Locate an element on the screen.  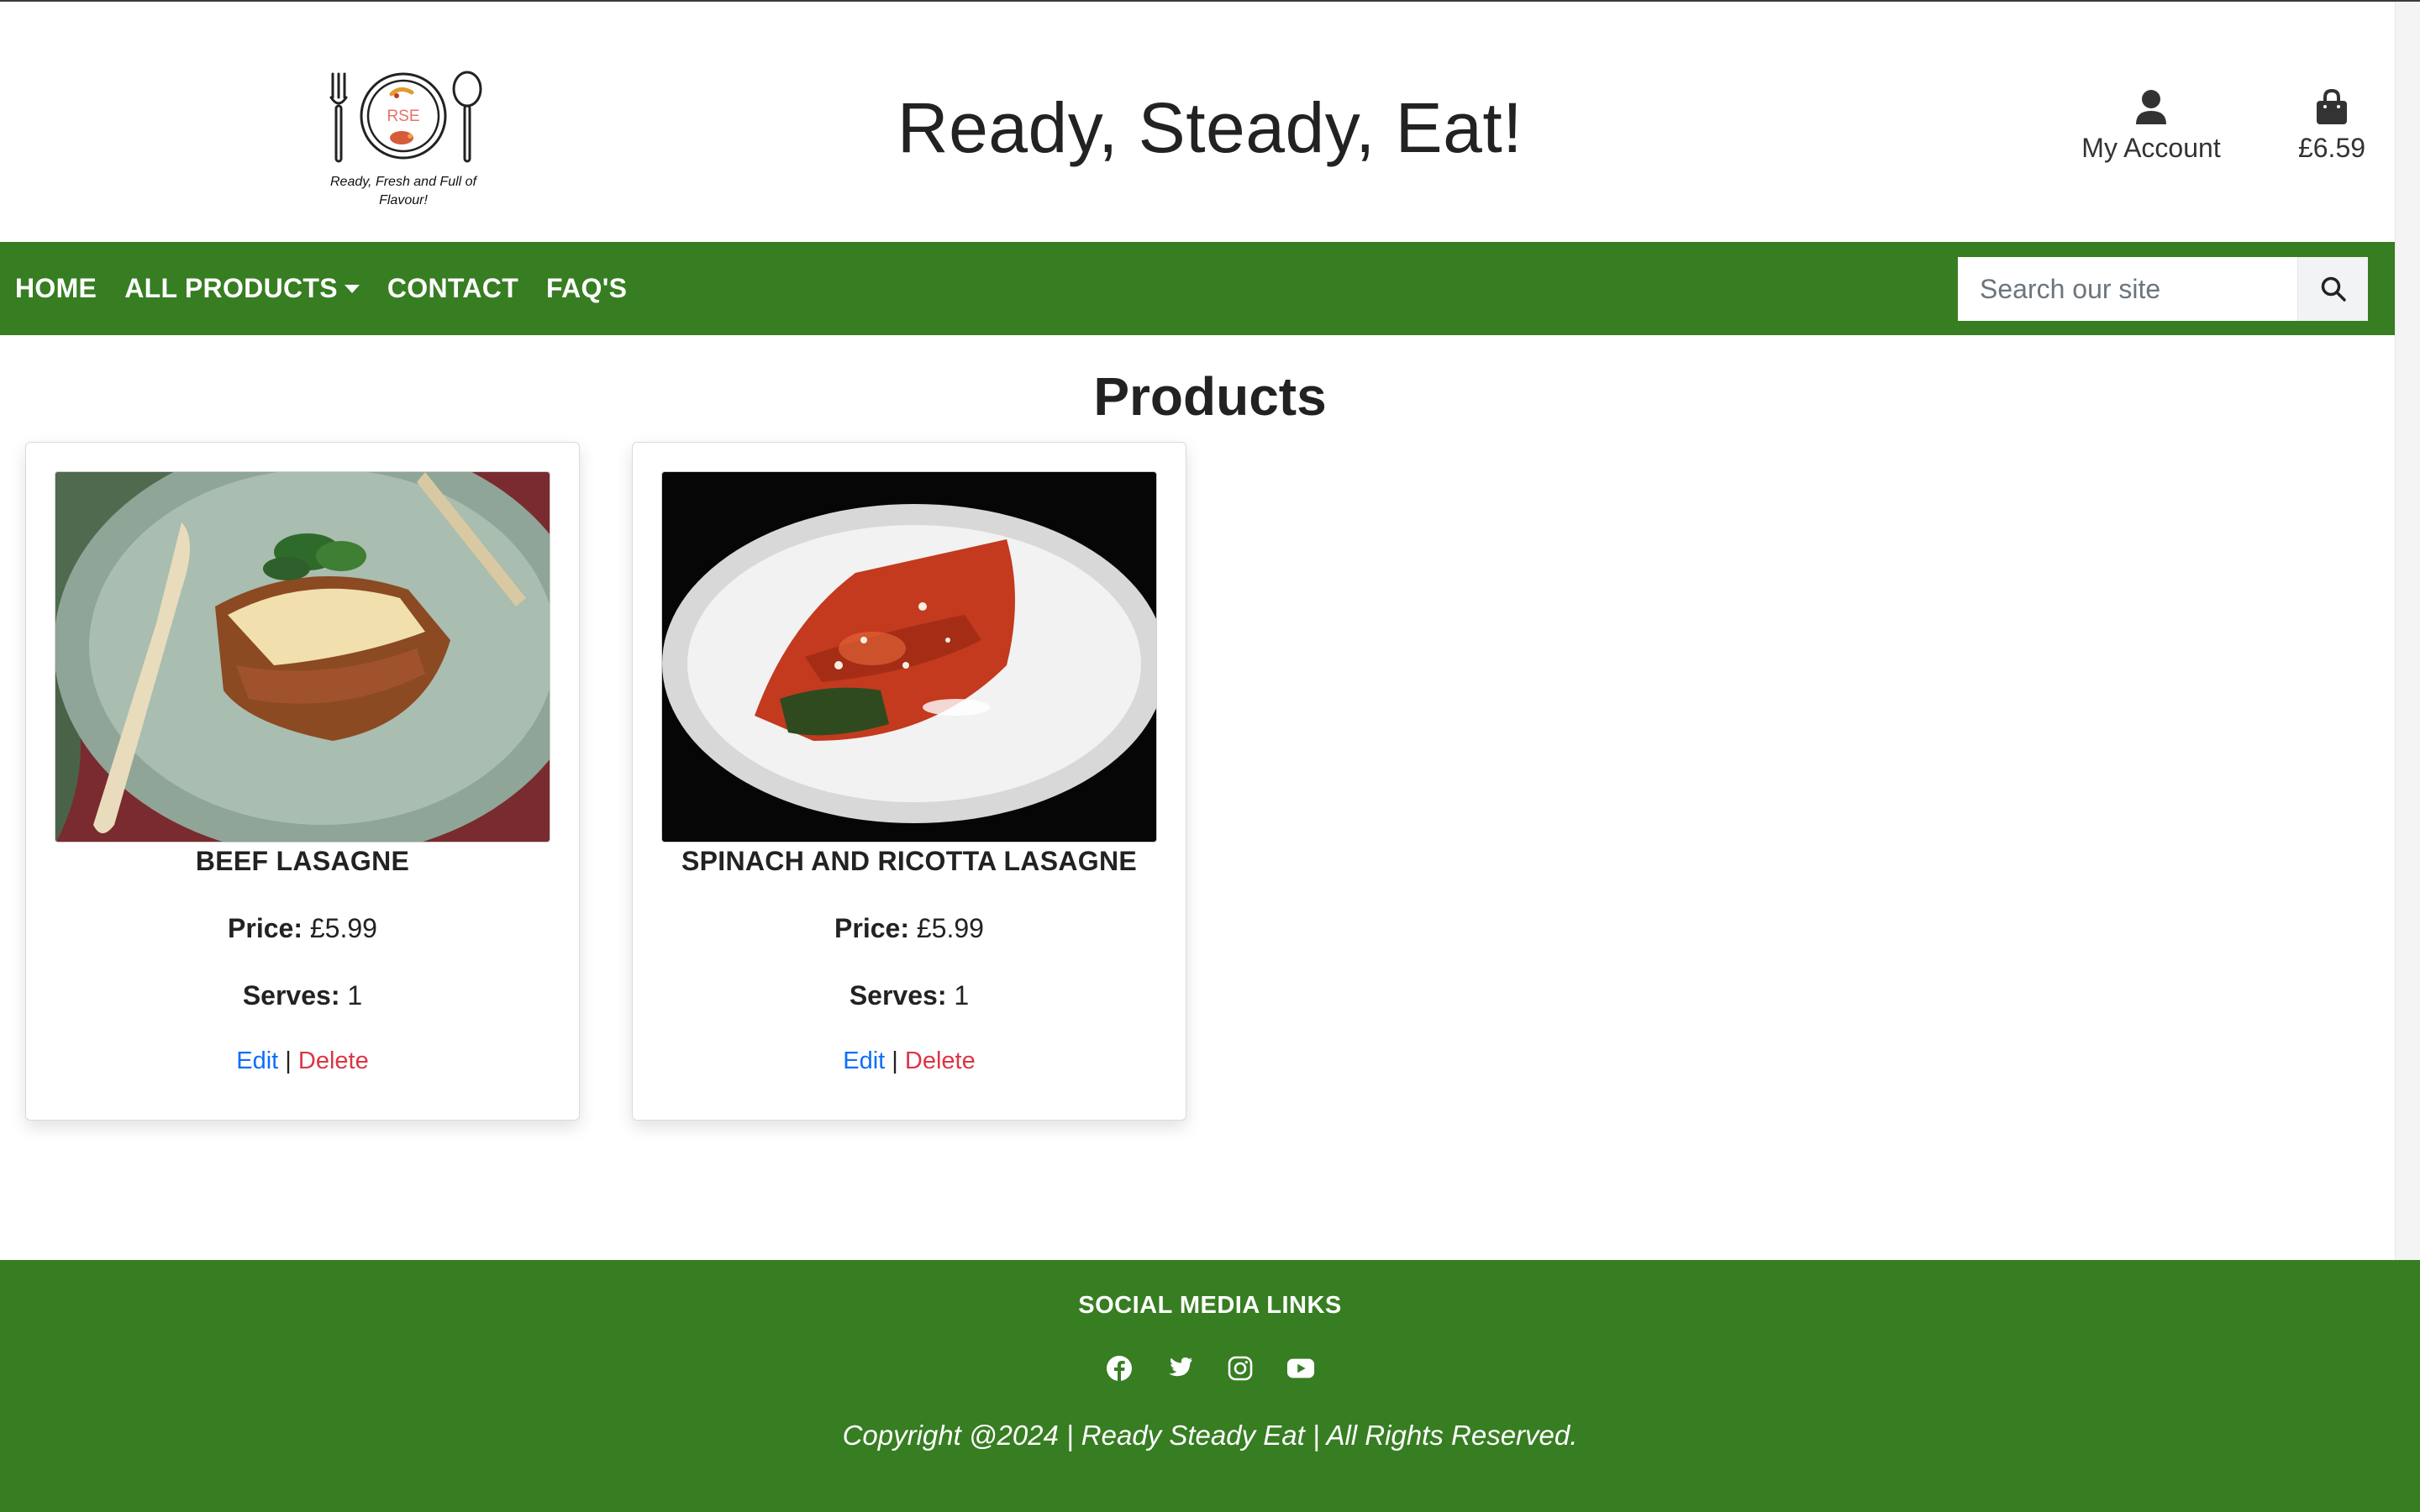
search-input is located at coordinates (2127, 289).